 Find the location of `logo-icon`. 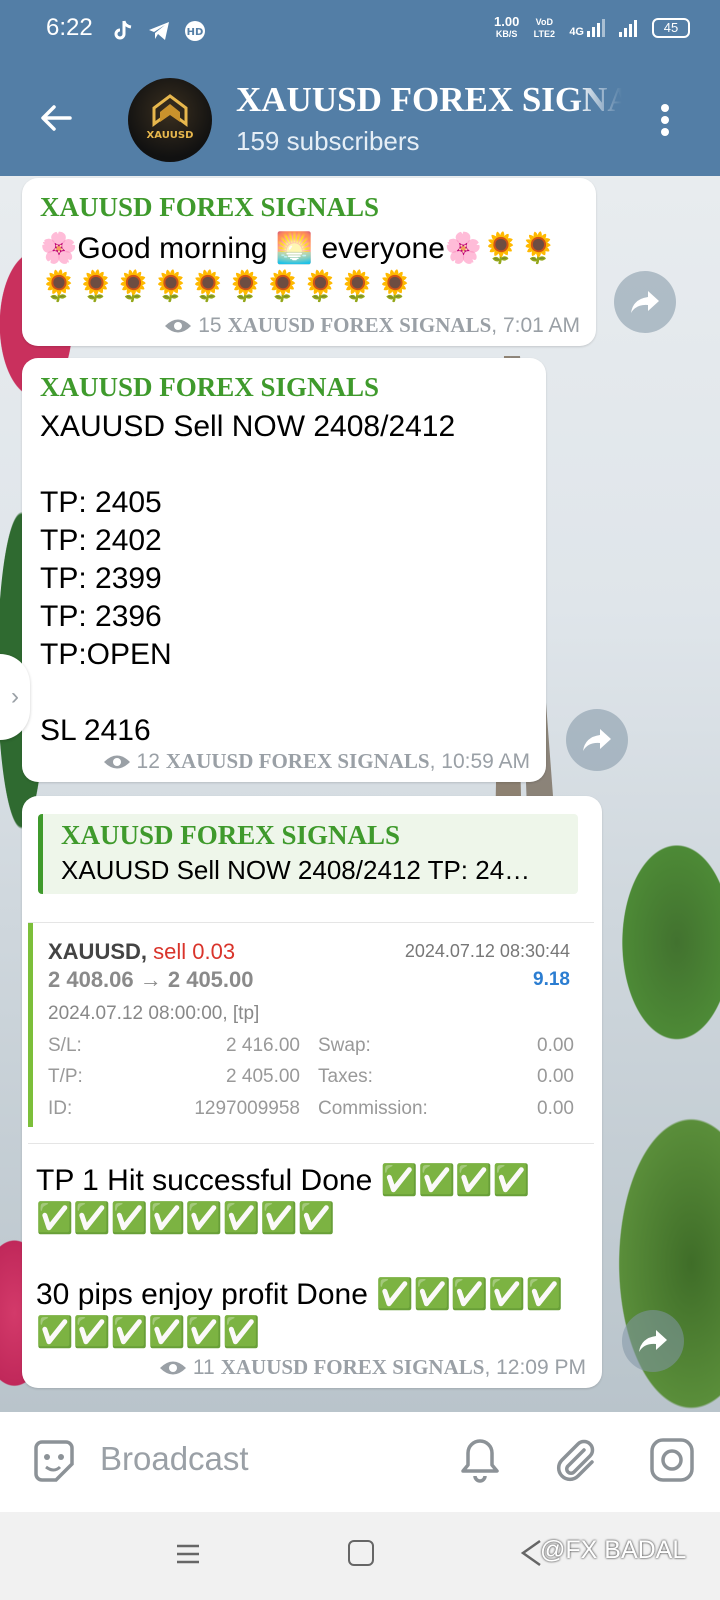

logo-icon is located at coordinates (170, 110).